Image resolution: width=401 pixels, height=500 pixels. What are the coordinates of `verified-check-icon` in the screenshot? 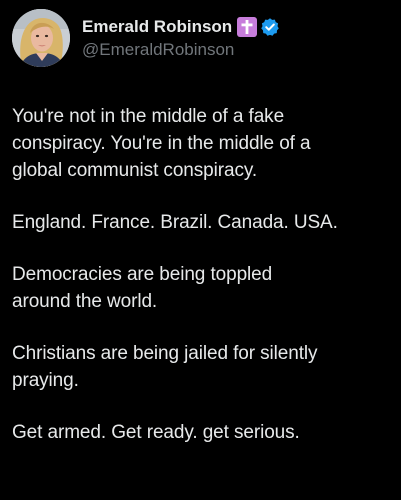 It's located at (270, 27).